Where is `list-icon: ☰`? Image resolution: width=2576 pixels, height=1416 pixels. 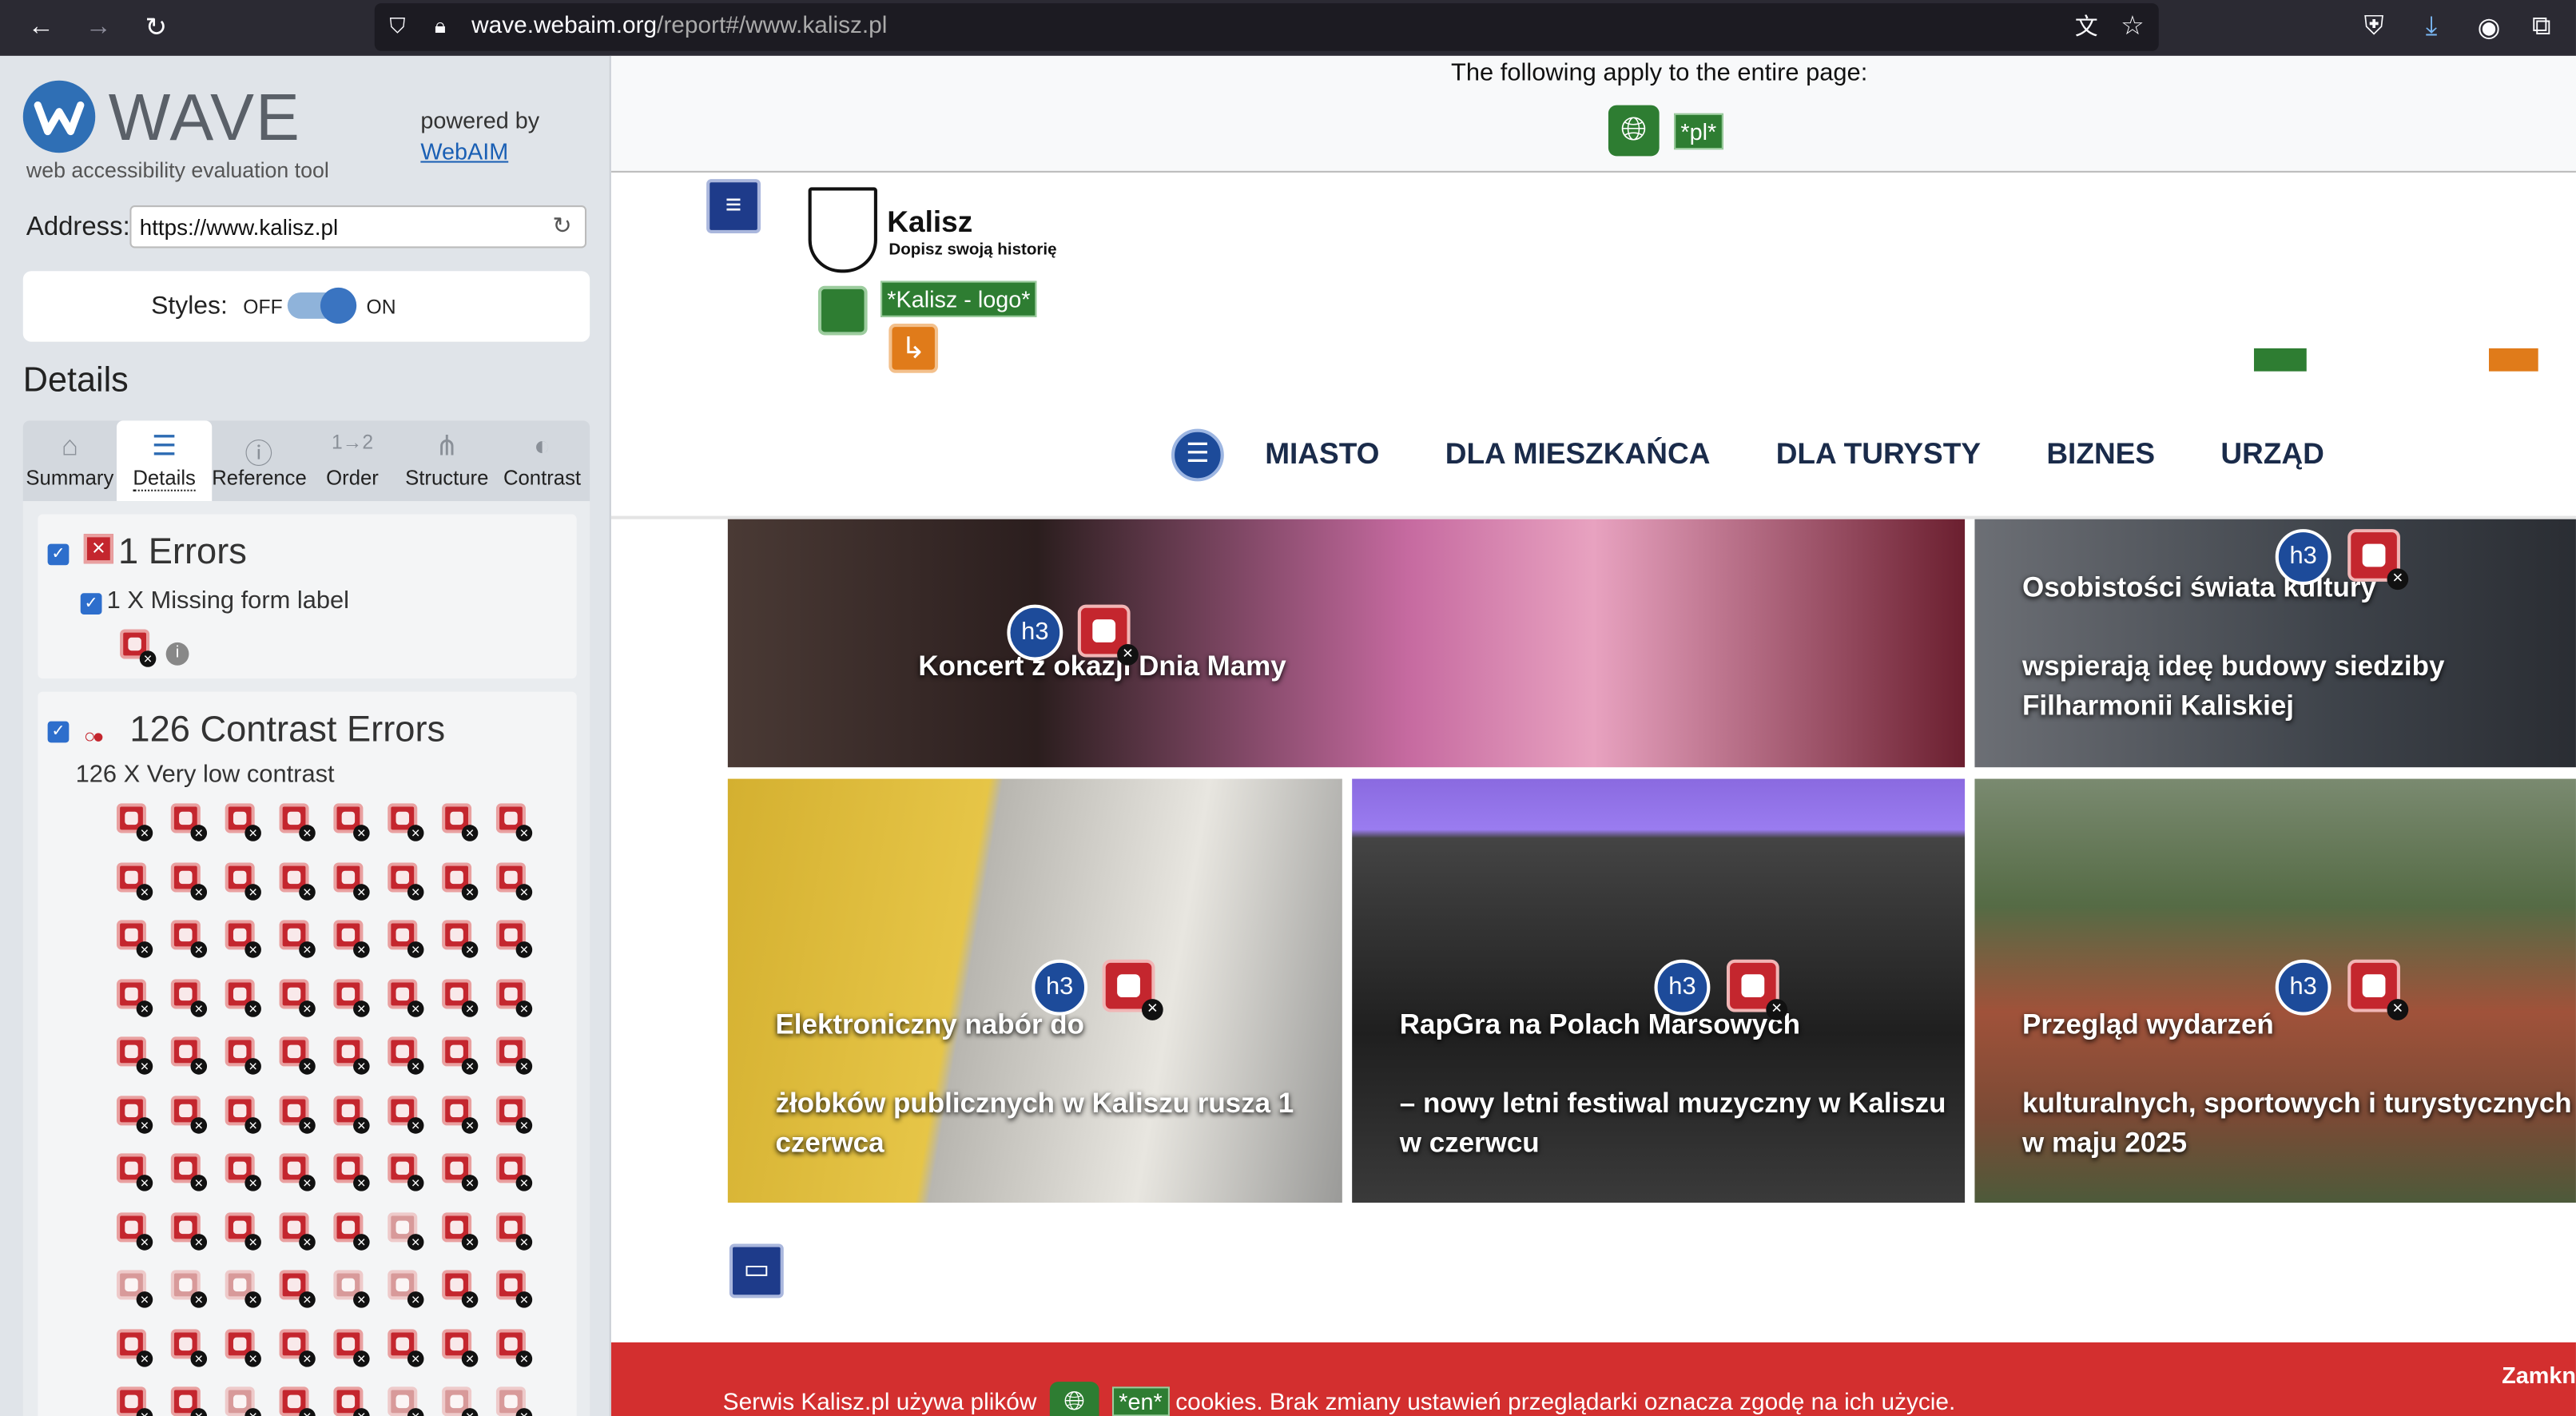 list-icon: ☰ is located at coordinates (1197, 455).